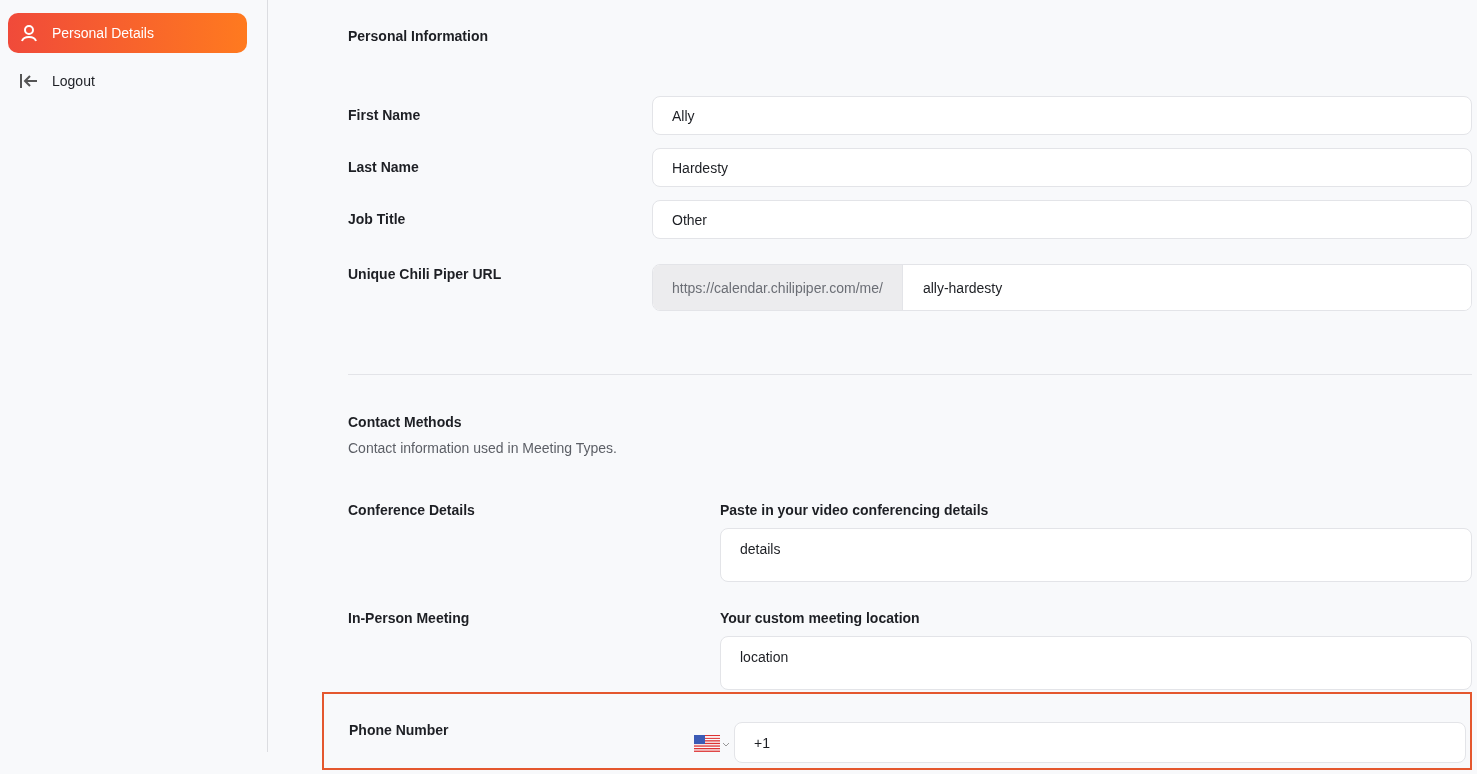 The width and height of the screenshot is (1477, 774). What do you see at coordinates (855, 510) in the screenshot?
I see `field-heading: Paste in your video conferencing details` at bounding box center [855, 510].